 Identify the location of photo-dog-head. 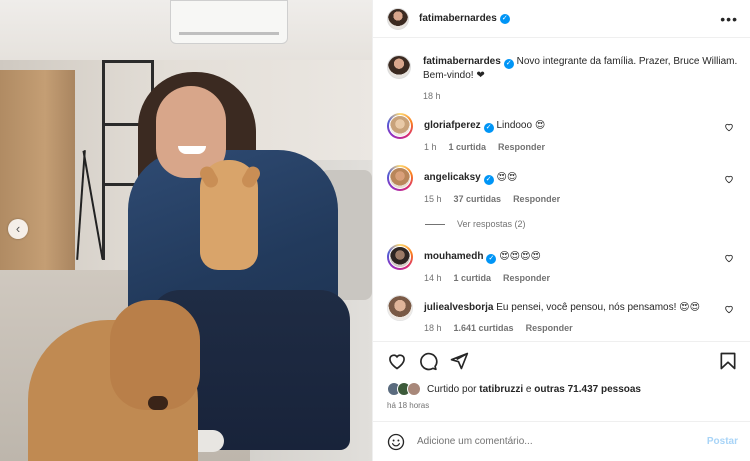
(155, 355).